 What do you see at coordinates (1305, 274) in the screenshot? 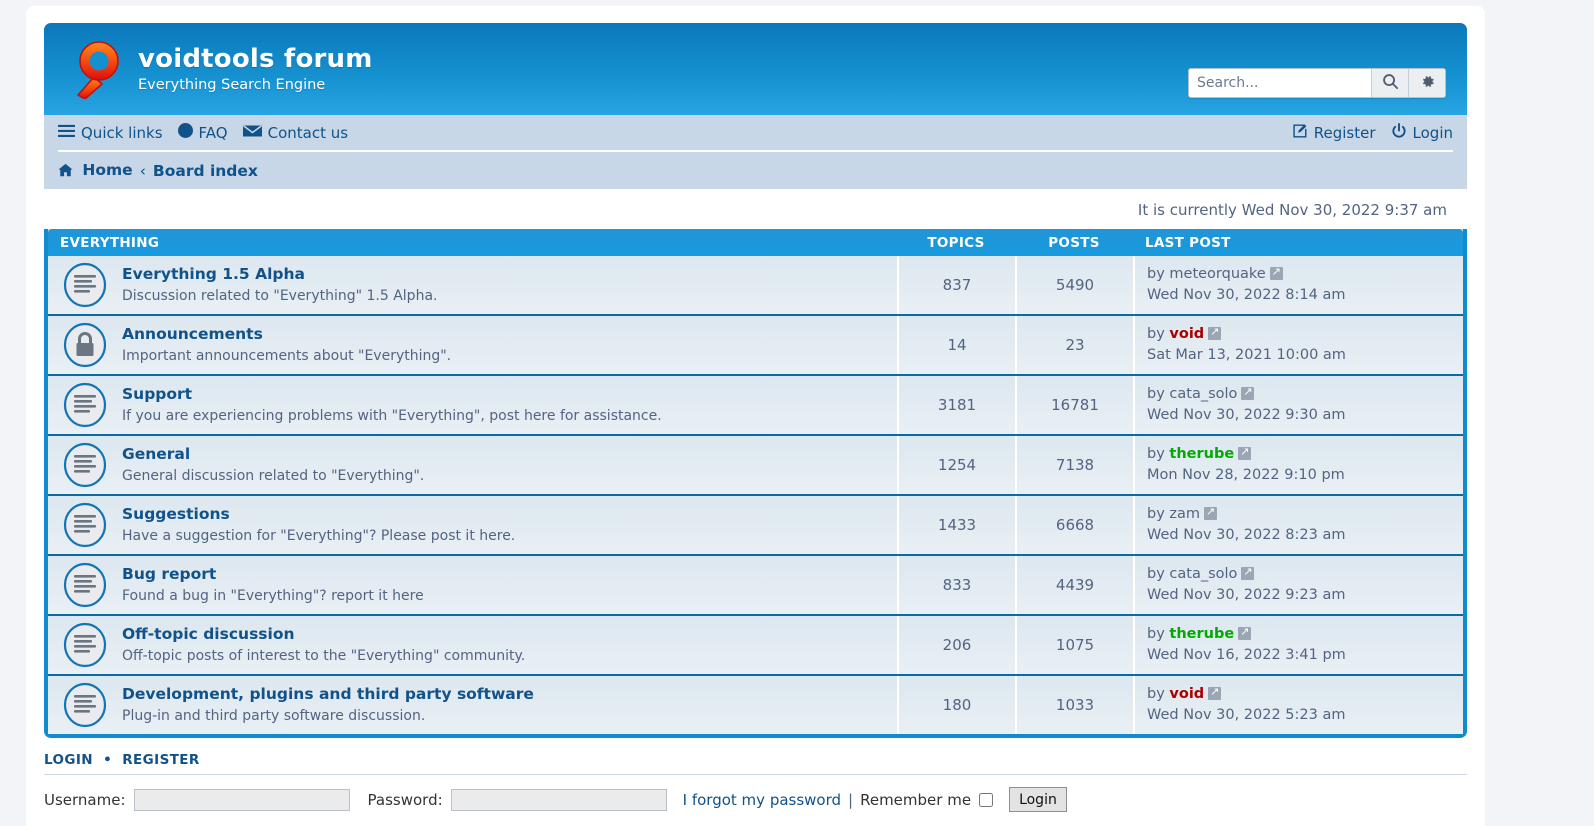
I see `last-post-author-line: by meteorquake` at bounding box center [1305, 274].